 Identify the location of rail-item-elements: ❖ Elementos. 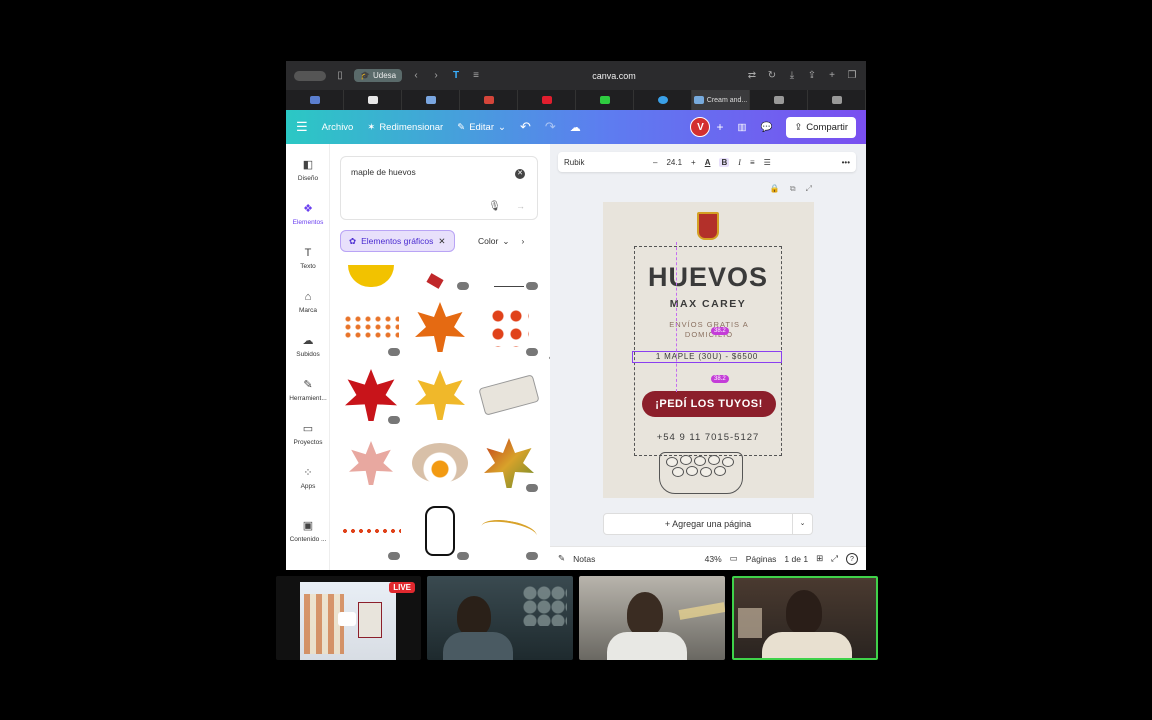
(308, 214).